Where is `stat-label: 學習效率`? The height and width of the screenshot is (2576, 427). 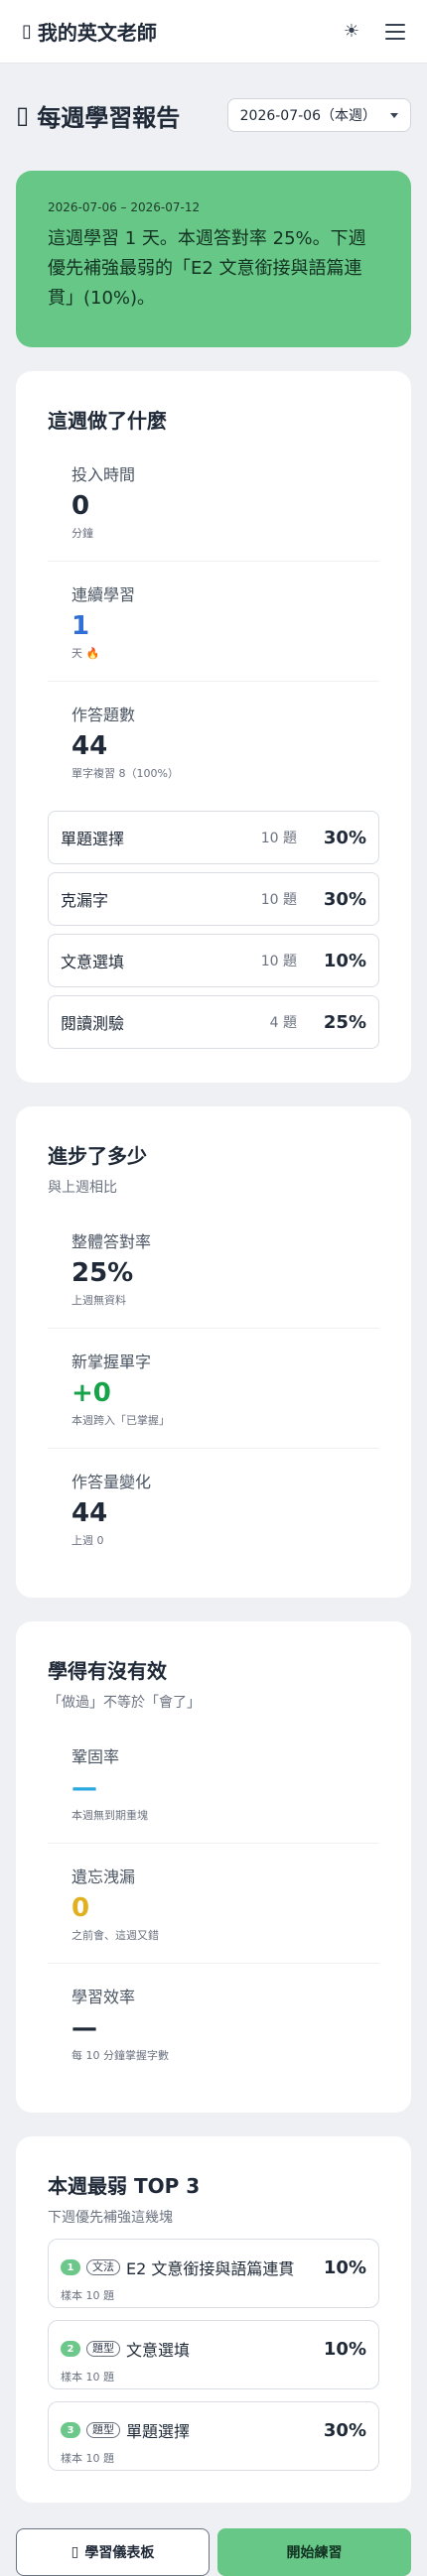 stat-label: 學習效率 is located at coordinates (103, 1997).